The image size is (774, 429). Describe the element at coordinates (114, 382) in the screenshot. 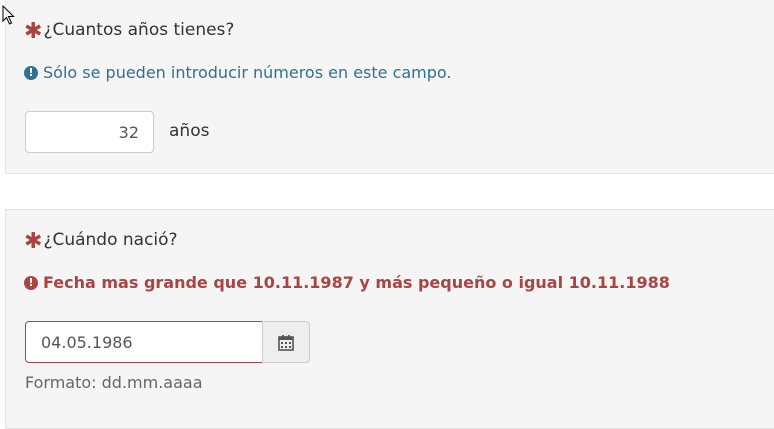

I see `format-hint: Formato: dd.mm.aaaa` at that location.